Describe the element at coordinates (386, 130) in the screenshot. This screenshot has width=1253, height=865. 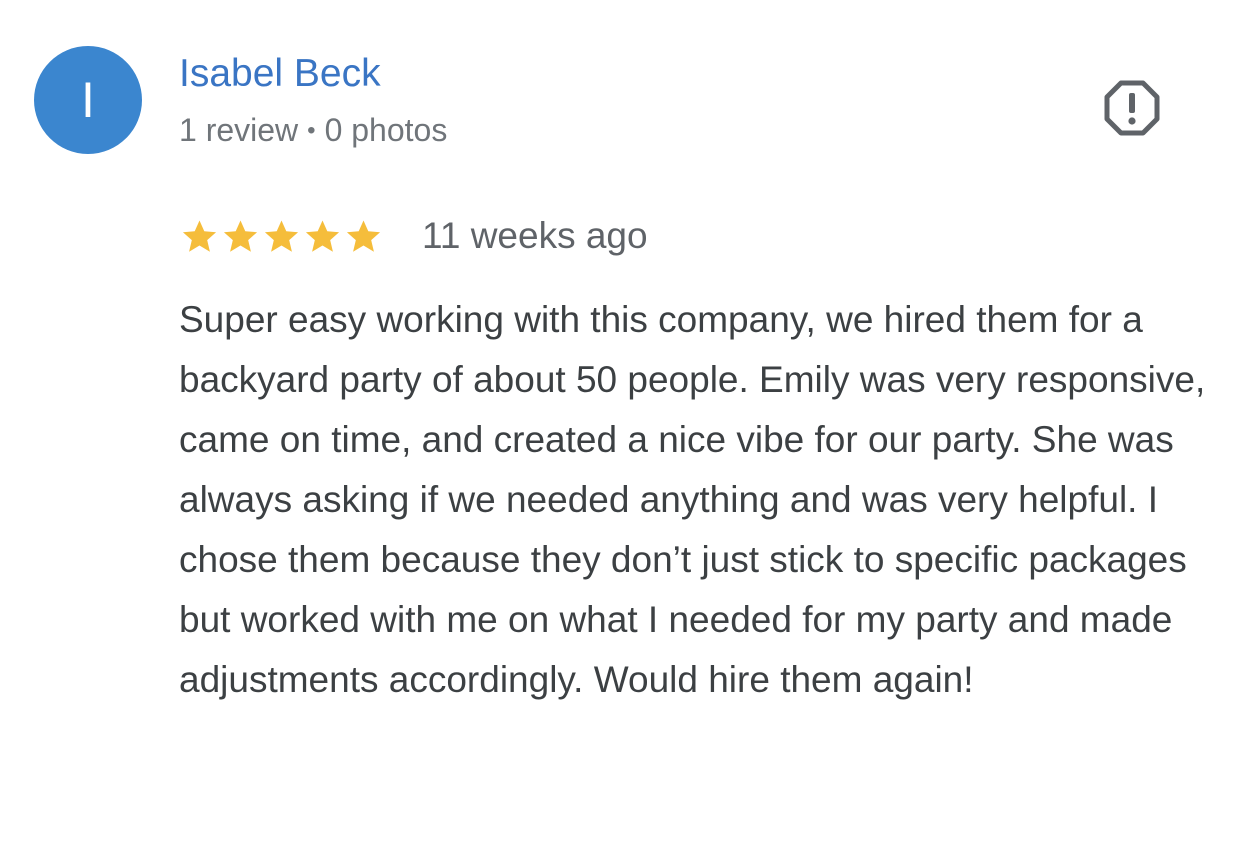
I see `photo-count: 0 photos` at that location.